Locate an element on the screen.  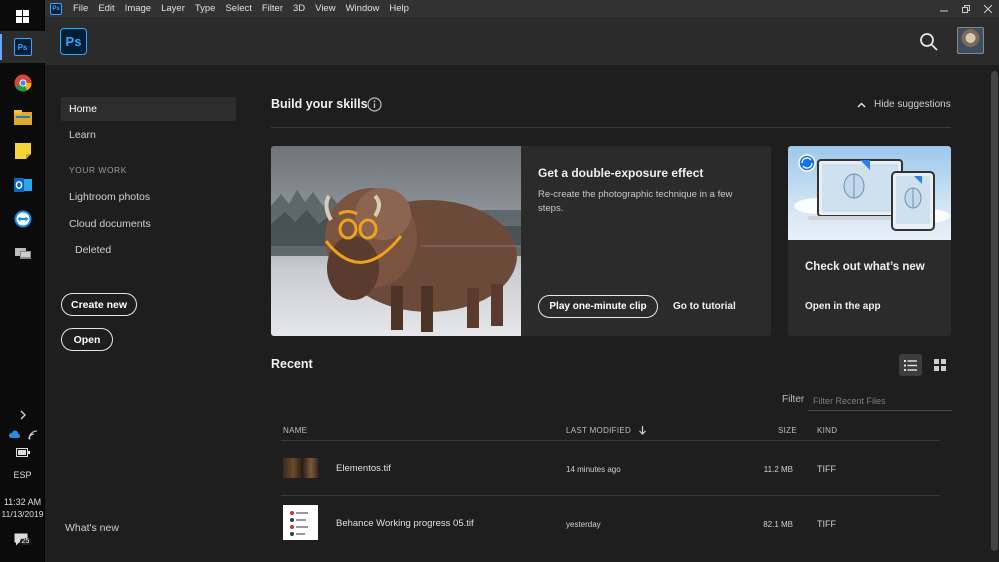
sort-down-icon is located at coordinates (643, 430).